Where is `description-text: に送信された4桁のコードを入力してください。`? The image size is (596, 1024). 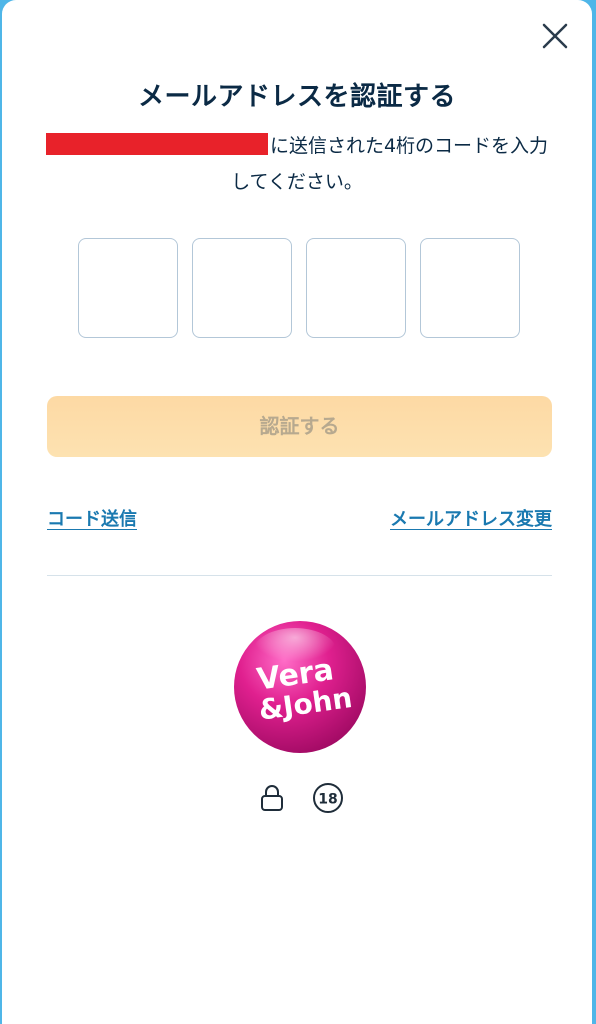 description-text: に送信された4桁のコードを入力してください。 is located at coordinates (390, 164).